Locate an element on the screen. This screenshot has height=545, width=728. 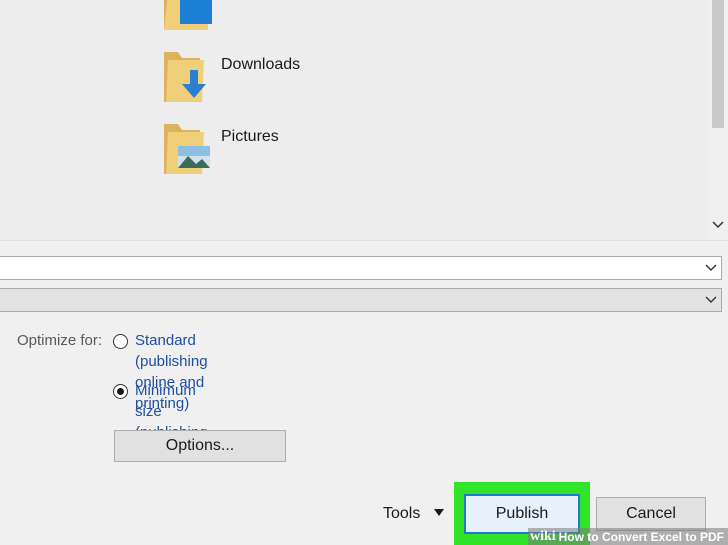
watermark: wiki How to Convert Excel to PDF is located at coordinates (627, 536).